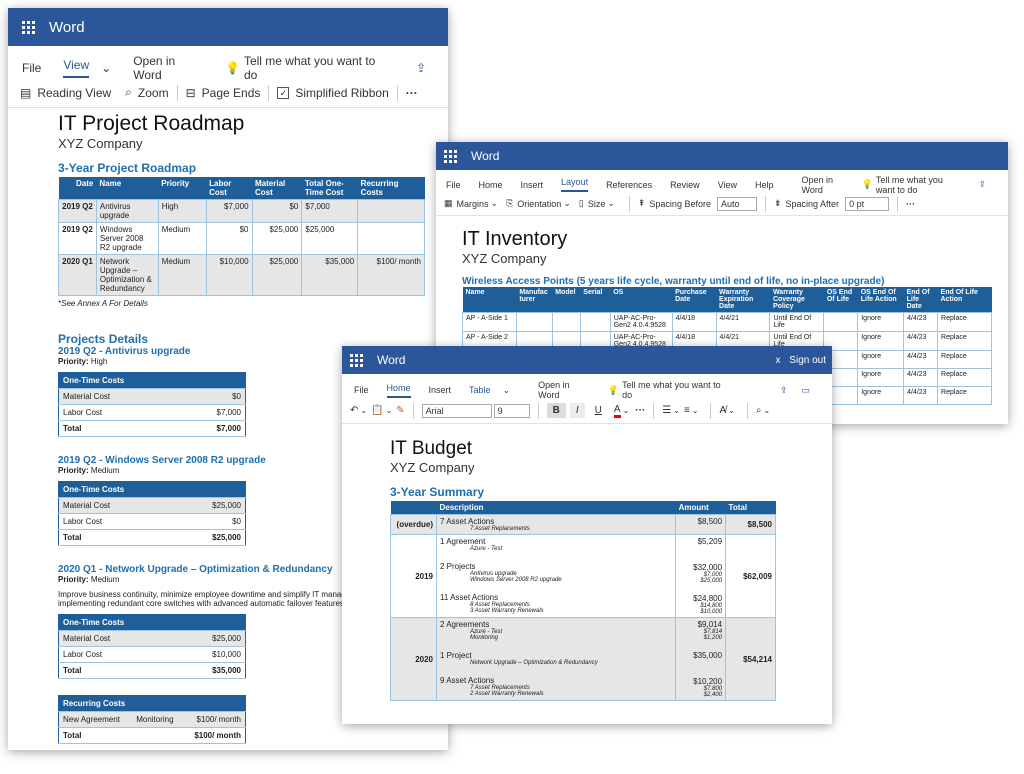 Image resolution: width=1024 pixels, height=774 pixels. I want to click on desc: 1 Agreement, so click(462, 541).